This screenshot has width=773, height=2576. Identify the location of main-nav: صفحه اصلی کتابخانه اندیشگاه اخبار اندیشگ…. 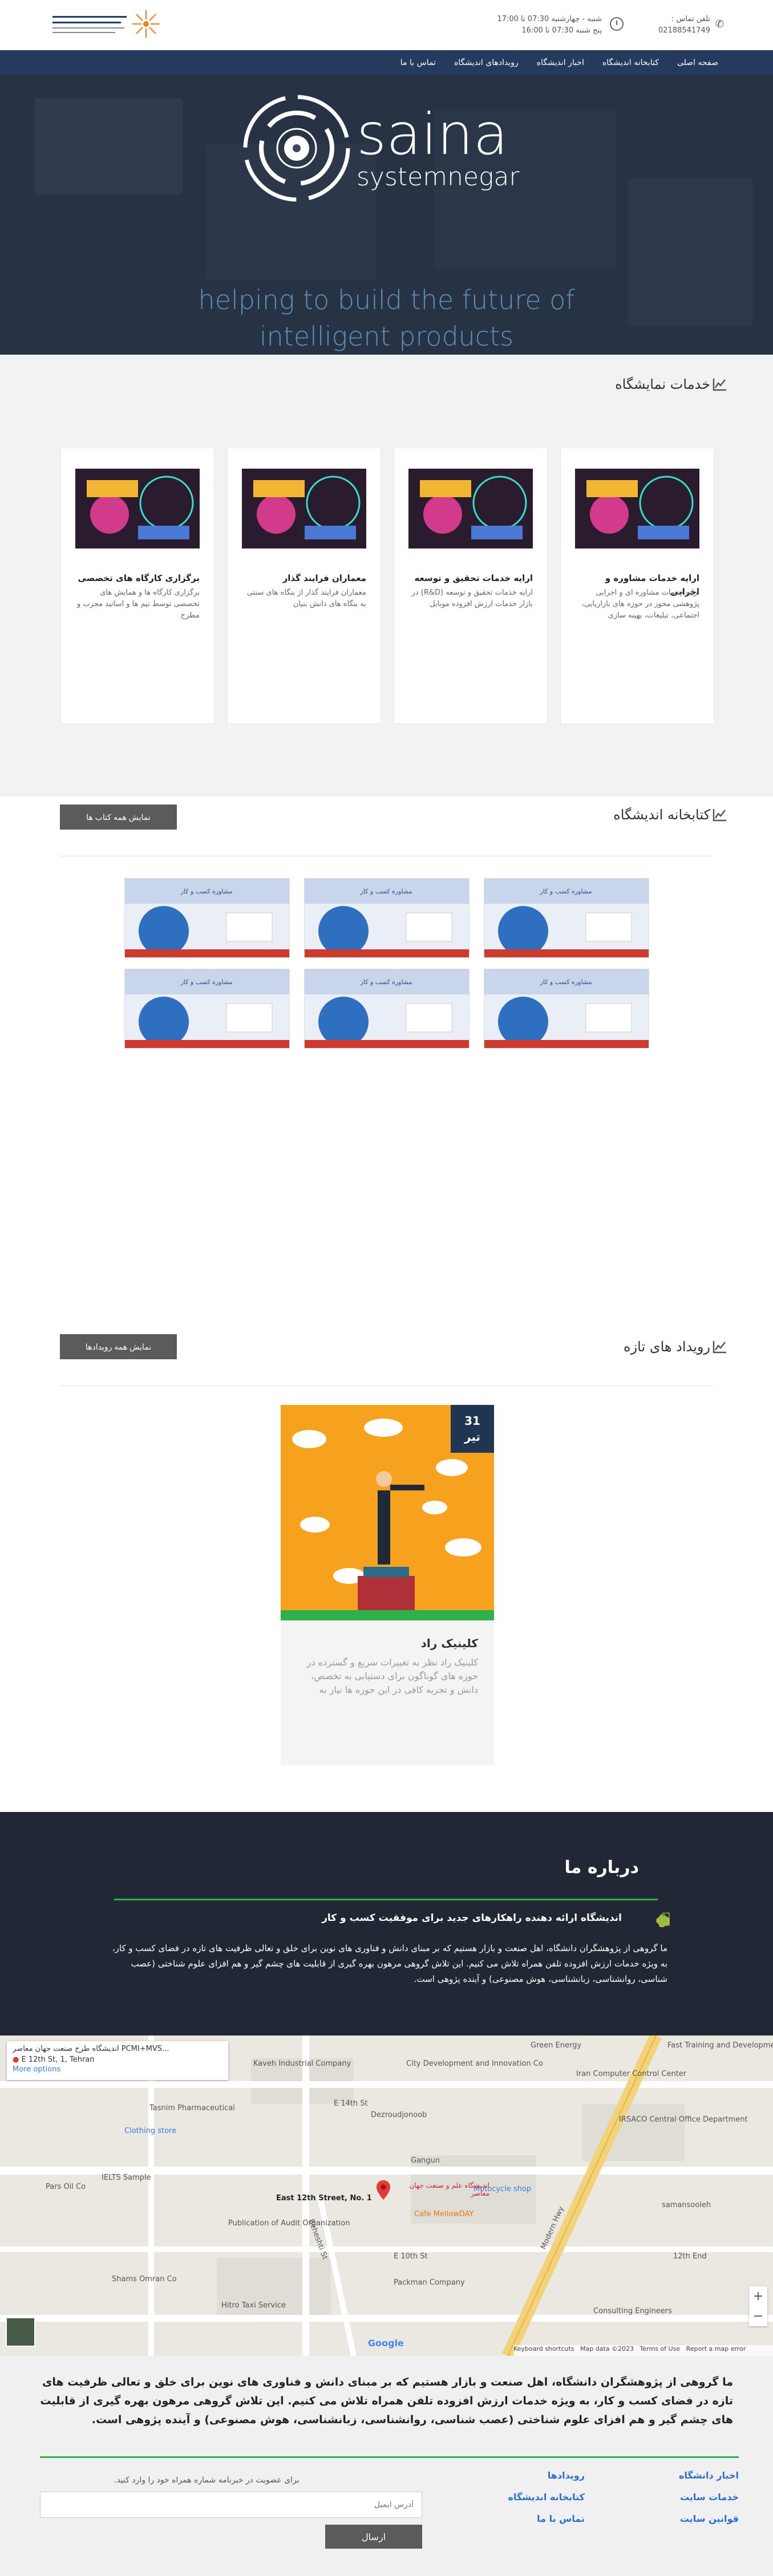
(387, 62).